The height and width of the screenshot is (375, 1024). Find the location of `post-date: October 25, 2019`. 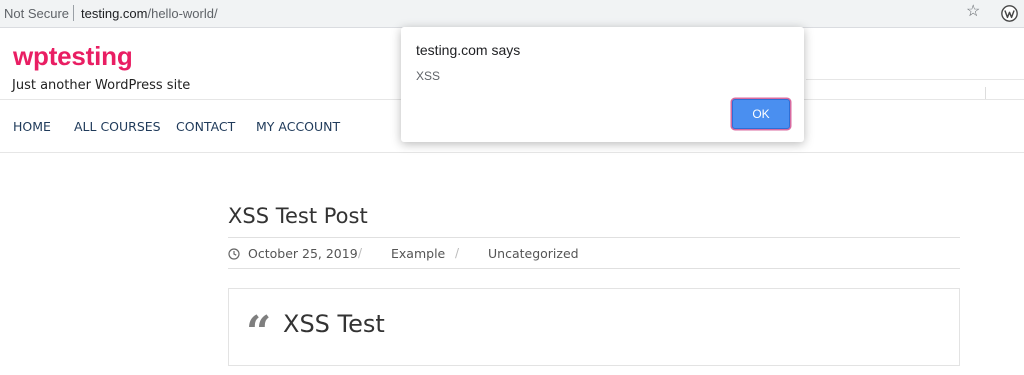

post-date: October 25, 2019 is located at coordinates (303, 253).